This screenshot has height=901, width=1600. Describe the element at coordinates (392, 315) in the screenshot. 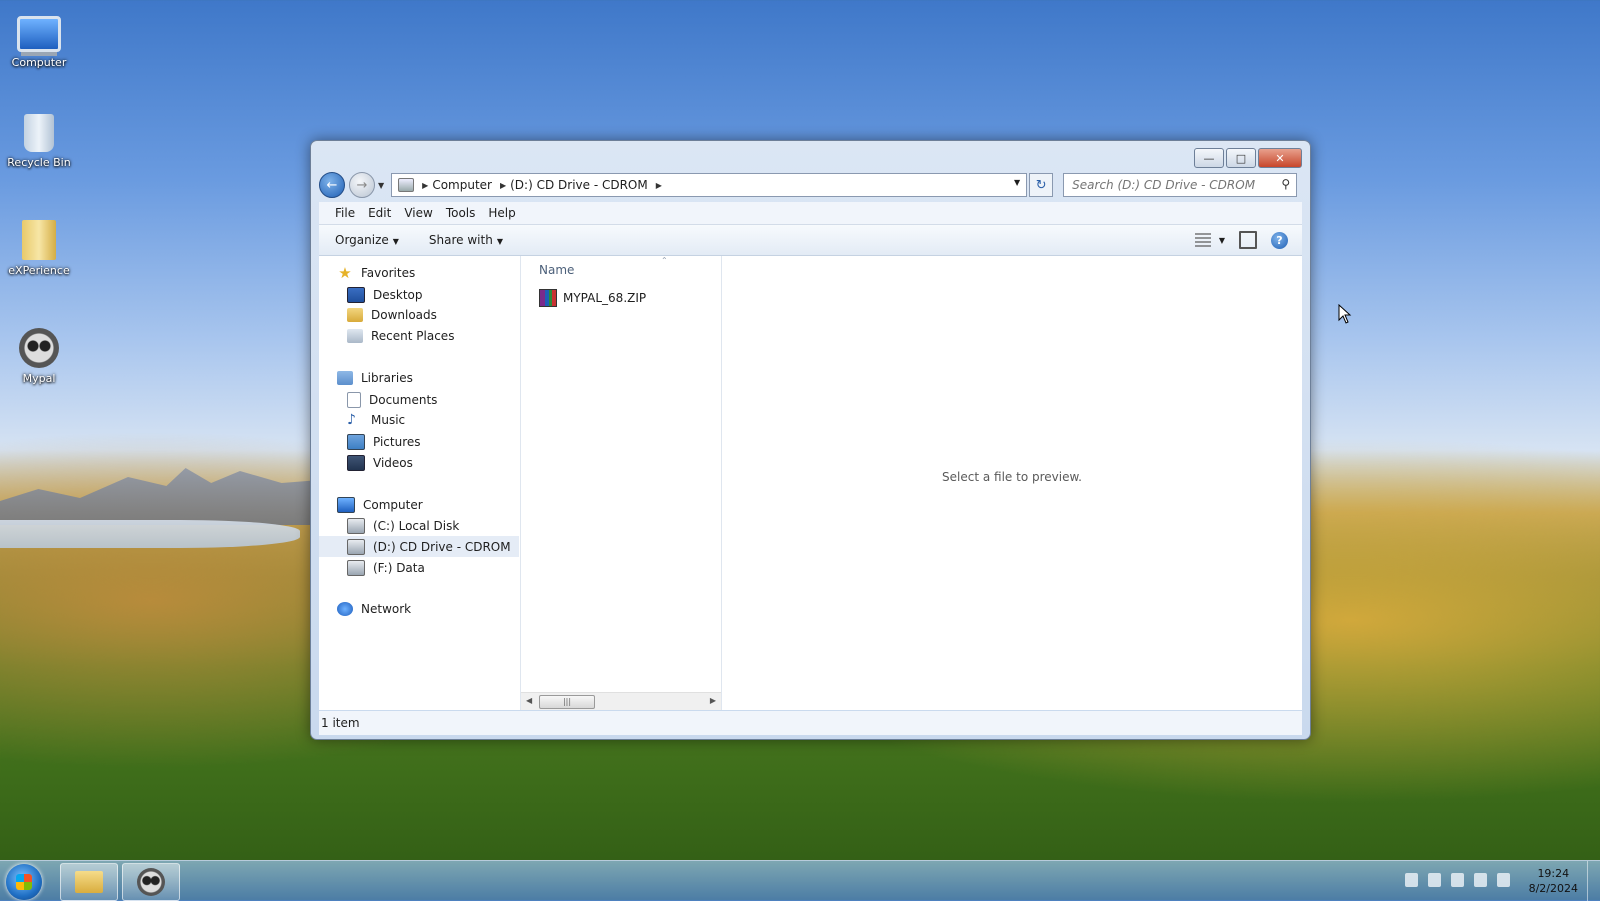

I see `nav-downloads: Downloads` at that location.